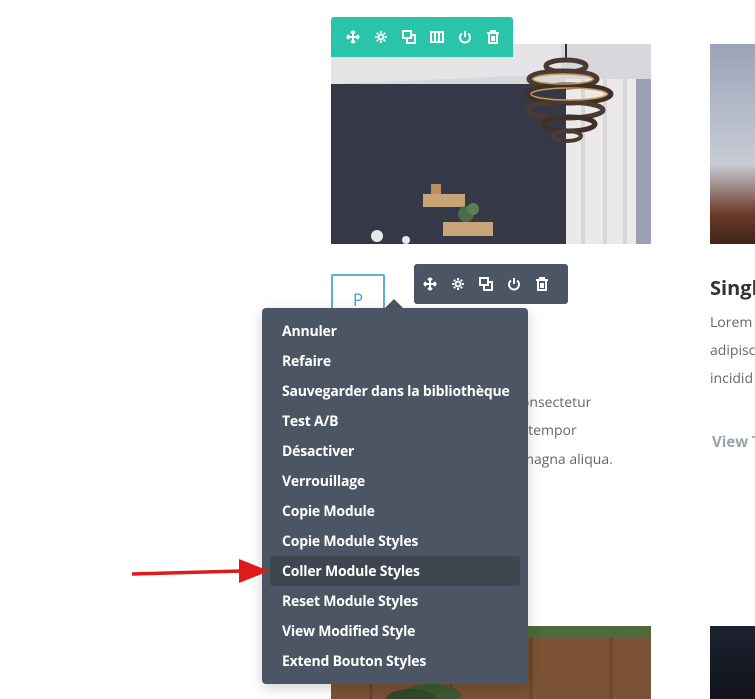  What do you see at coordinates (732, 378) in the screenshot?
I see `right-card-line-3: incidid` at bounding box center [732, 378].